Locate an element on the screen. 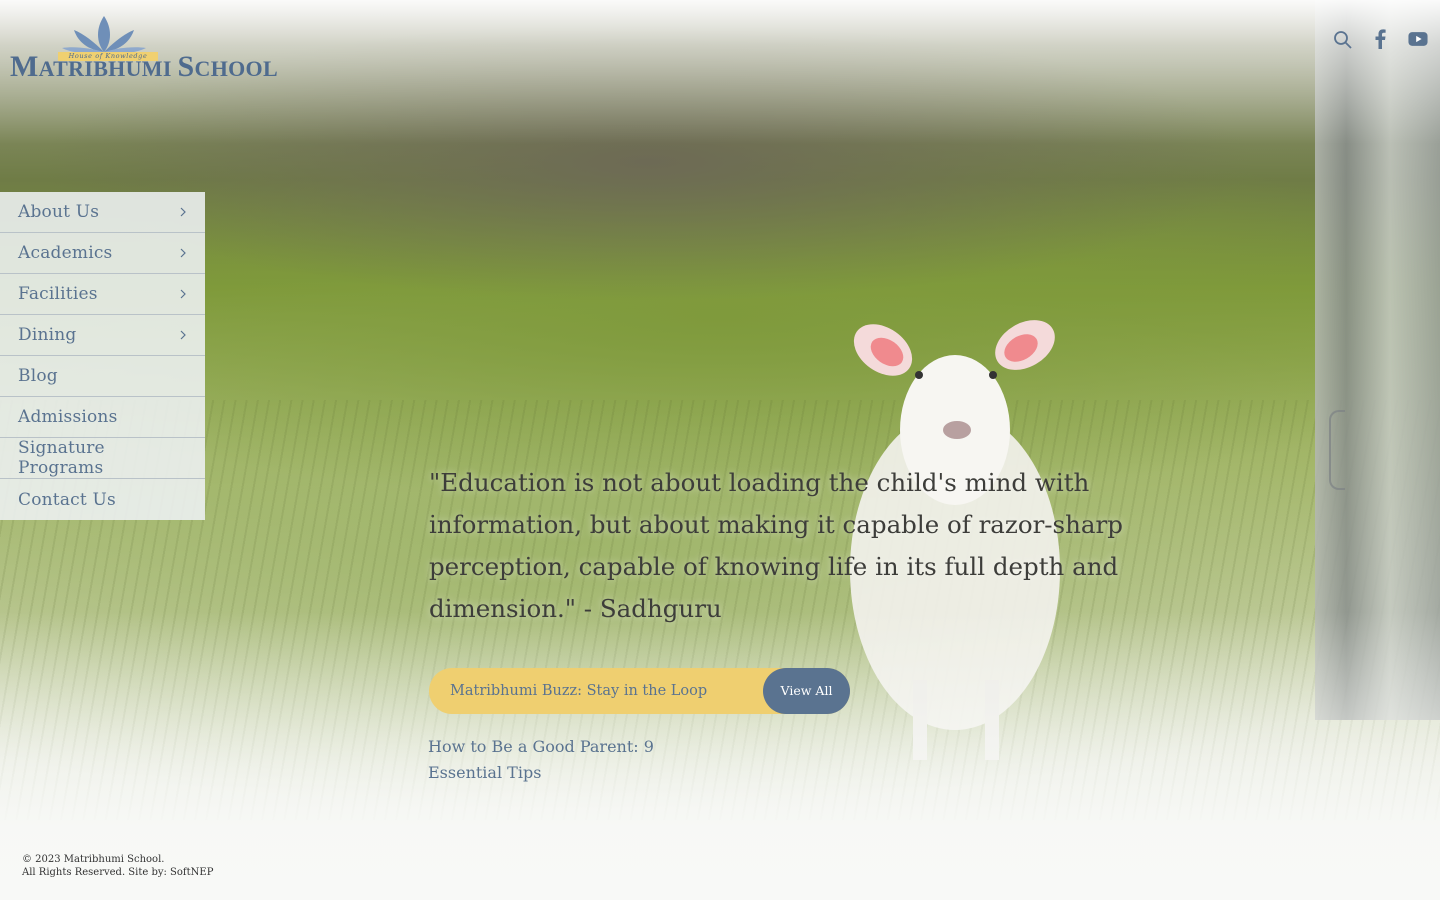 This screenshot has height=900, width=1440. menu-item-contact-us: Contact Us is located at coordinates (102, 499).